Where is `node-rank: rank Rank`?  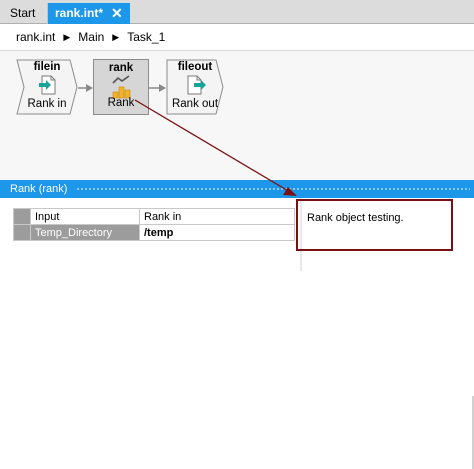
node-rank: rank Rank is located at coordinates (121, 87).